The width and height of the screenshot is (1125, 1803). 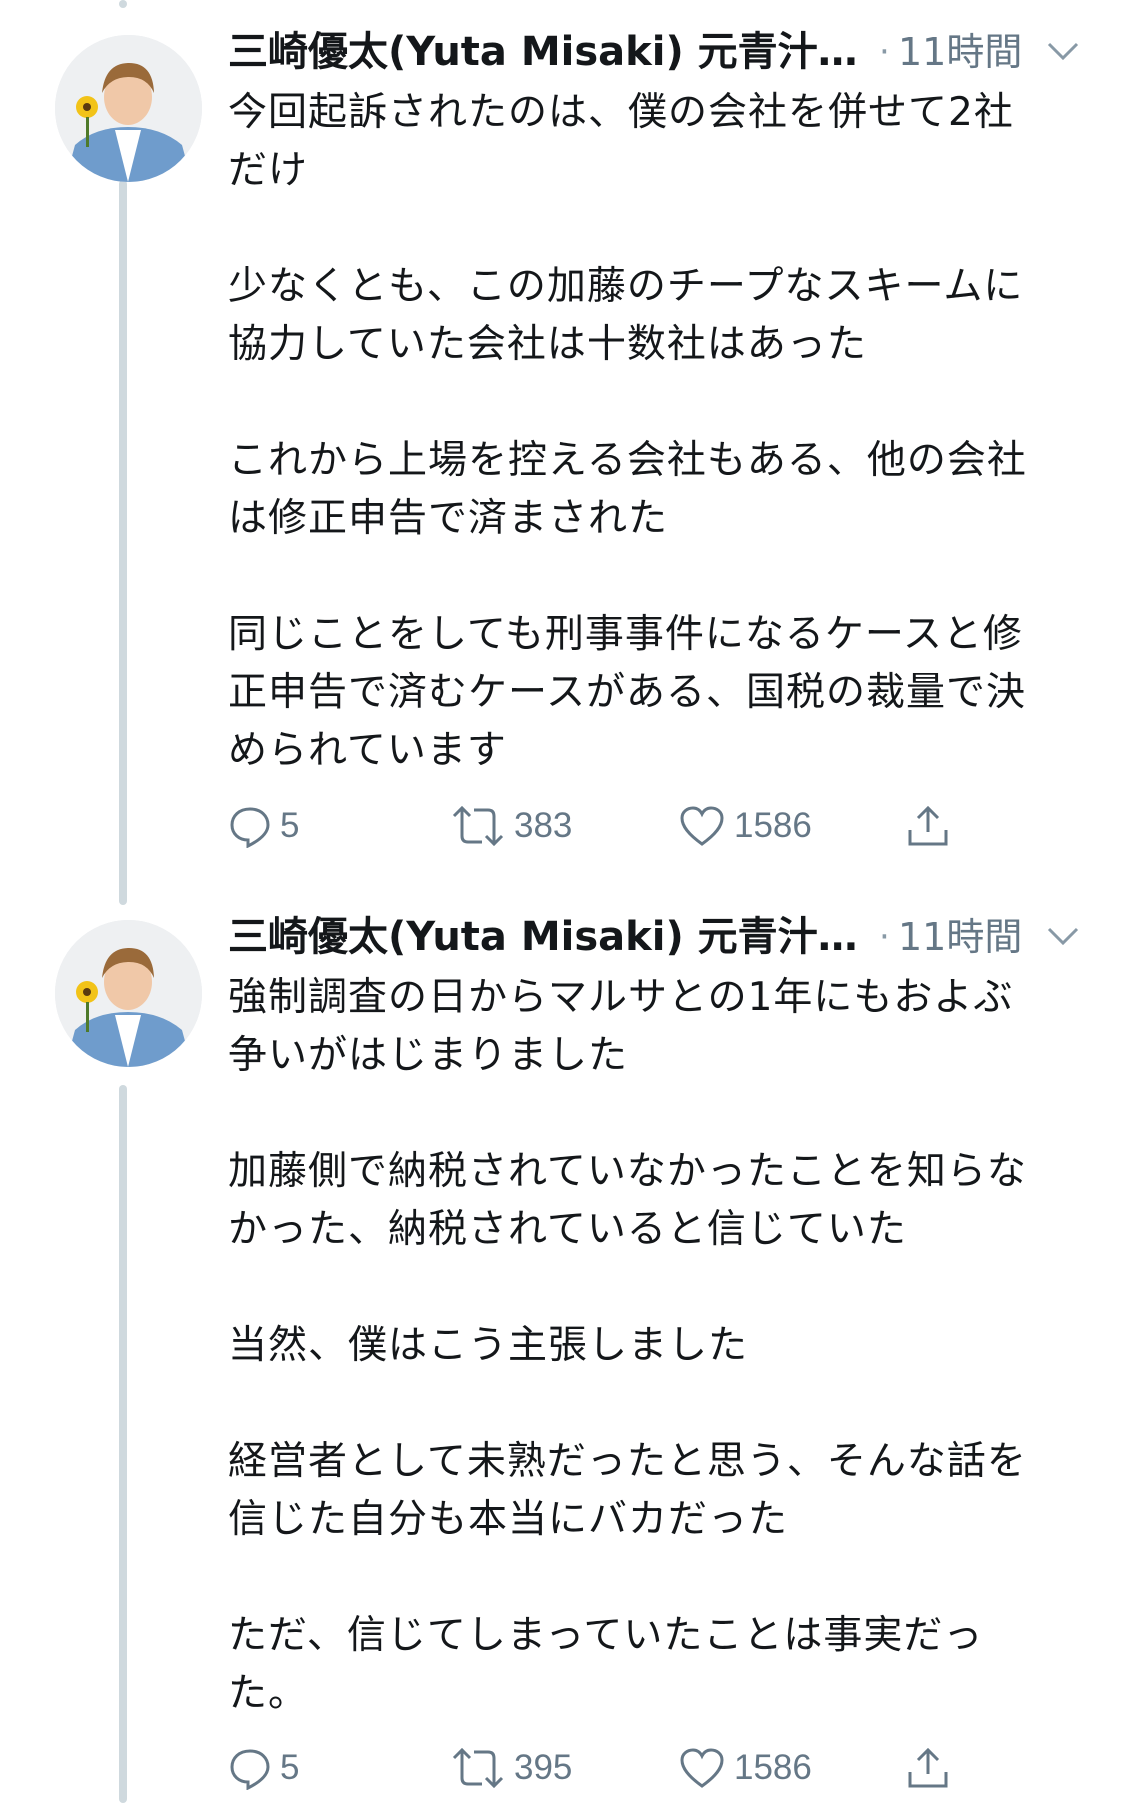 I want to click on tweet-paragraph: 少なくとも、この加藤のチープなスキームに 協力していた会社は十数社はあった, so click(x=626, y=315).